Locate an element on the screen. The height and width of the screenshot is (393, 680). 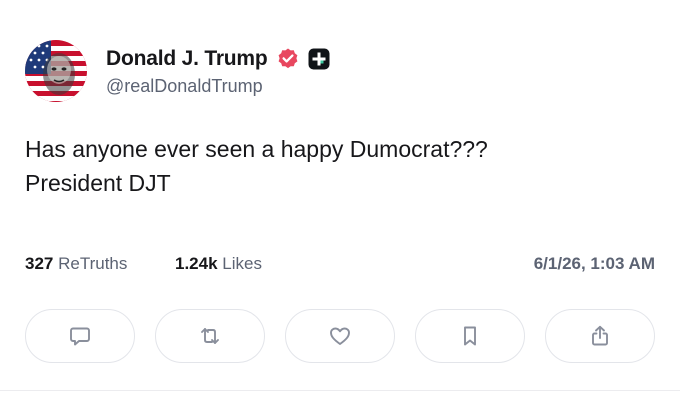
bottom-divider is located at coordinates (340, 390).